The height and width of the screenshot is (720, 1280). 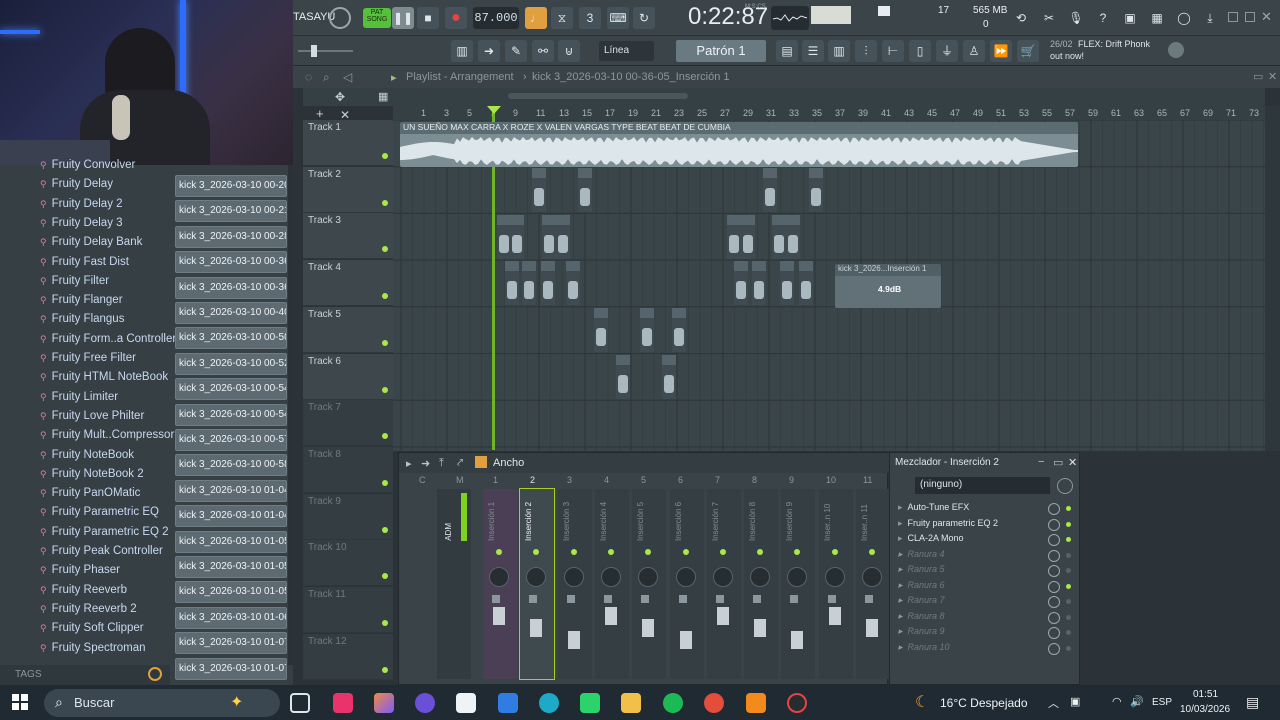 I want to click on tray-network-icon: ▣, so click(x=1075, y=701).